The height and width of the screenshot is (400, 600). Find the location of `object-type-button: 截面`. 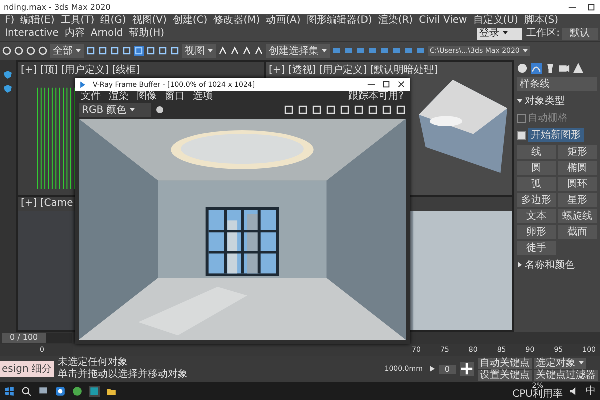

object-type-button: 截面 is located at coordinates (577, 232).